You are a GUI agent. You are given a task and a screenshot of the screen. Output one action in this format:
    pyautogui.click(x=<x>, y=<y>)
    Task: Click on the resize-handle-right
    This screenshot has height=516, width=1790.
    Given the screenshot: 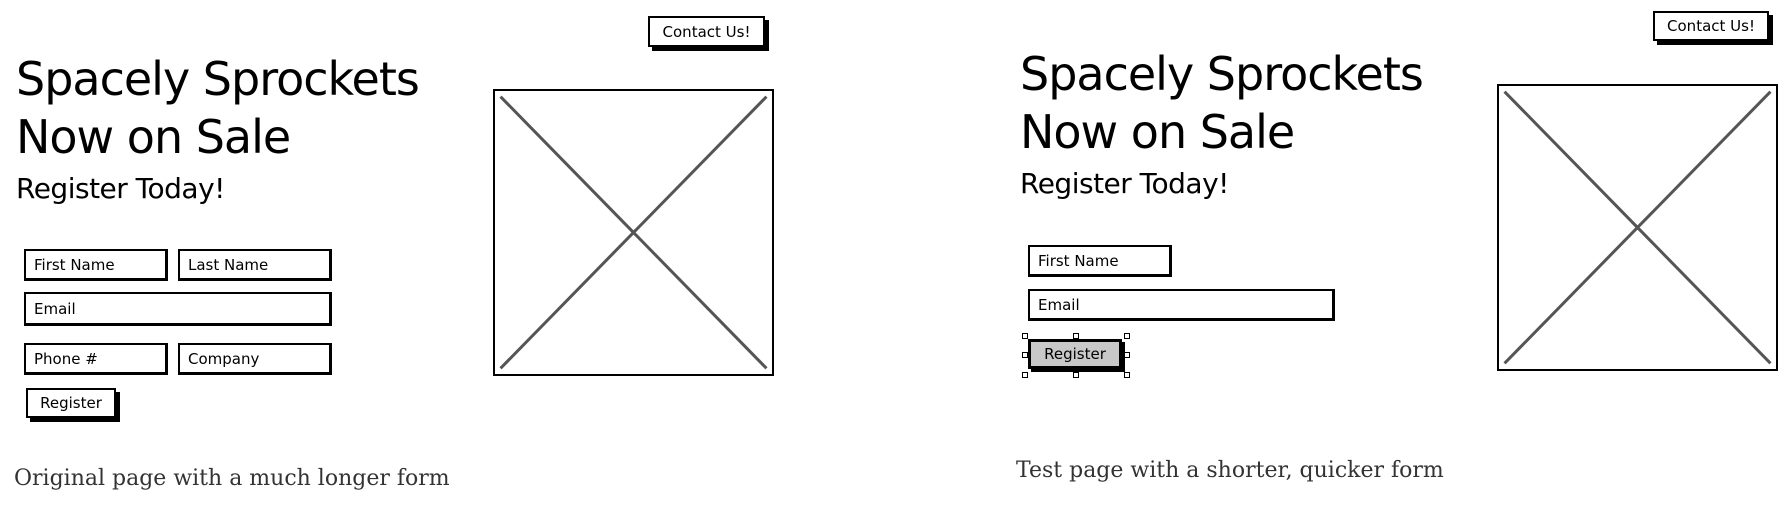 What is the action you would take?
    pyautogui.click(x=1127, y=355)
    